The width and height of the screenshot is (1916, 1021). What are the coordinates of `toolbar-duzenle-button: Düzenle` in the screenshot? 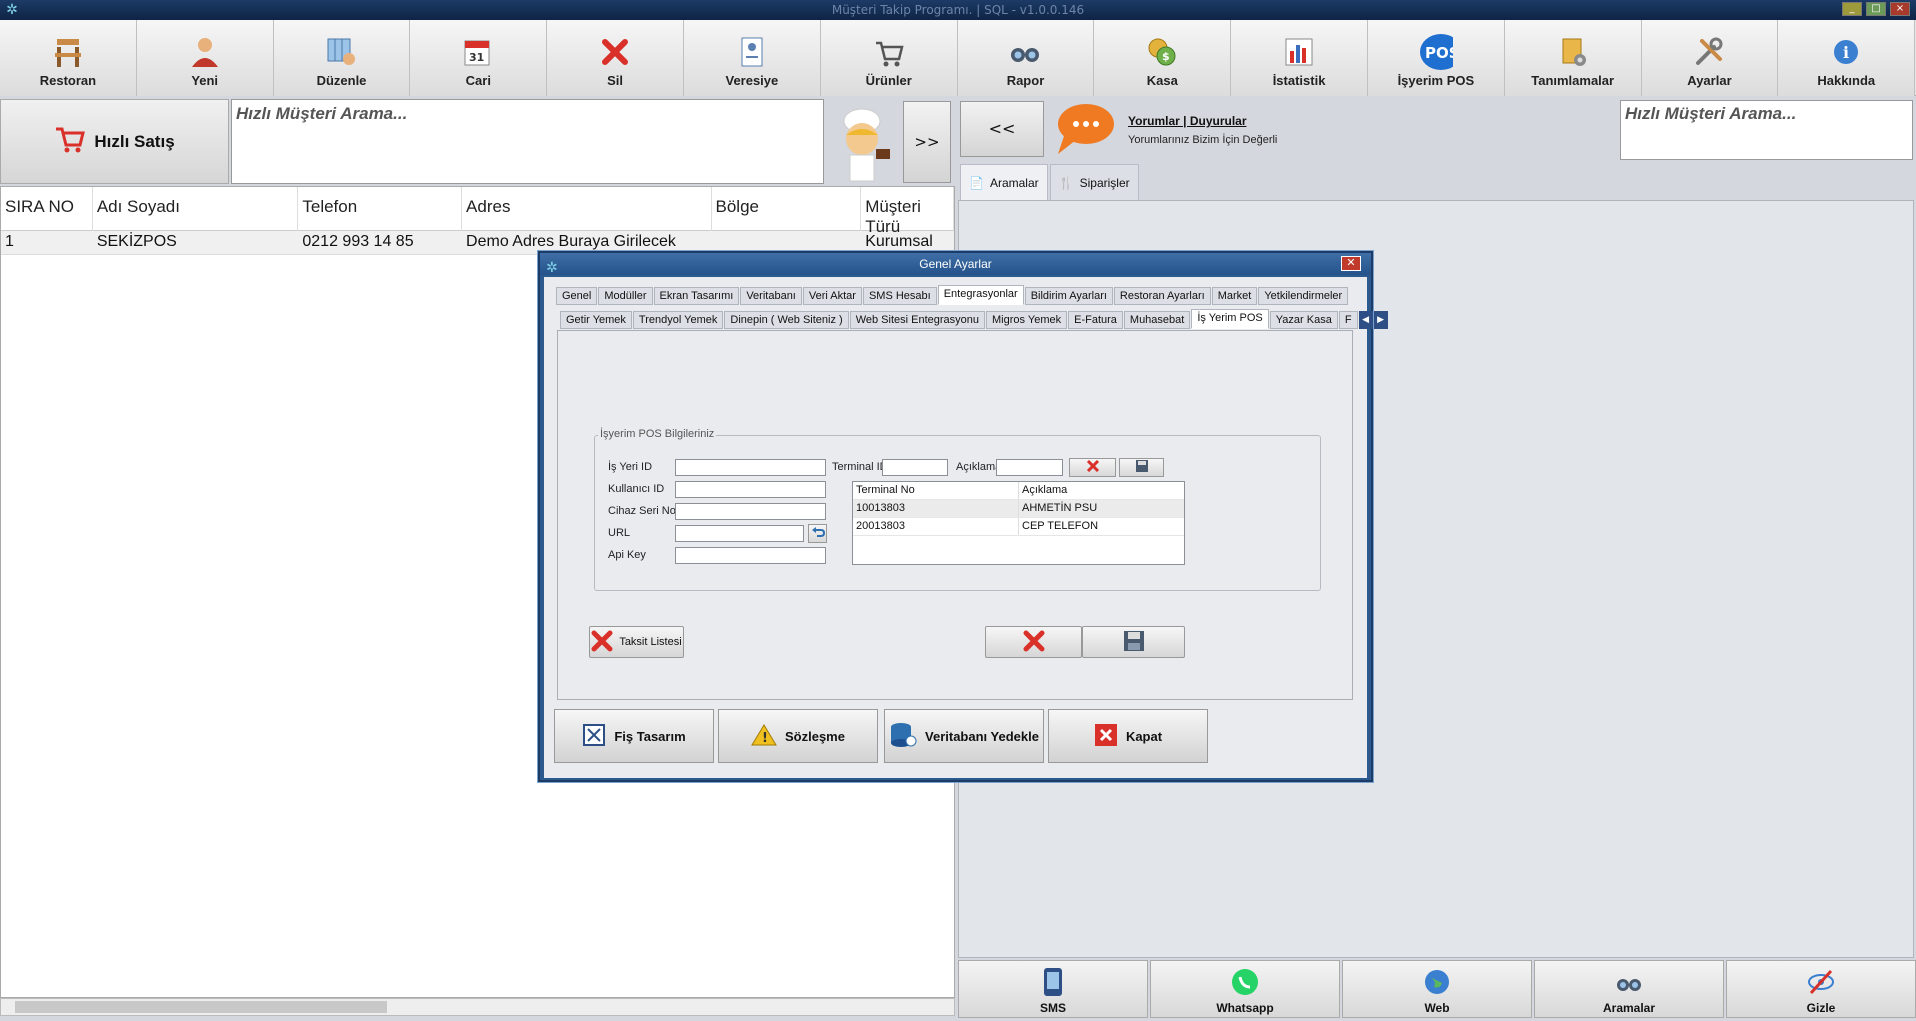 It's located at (342, 58).